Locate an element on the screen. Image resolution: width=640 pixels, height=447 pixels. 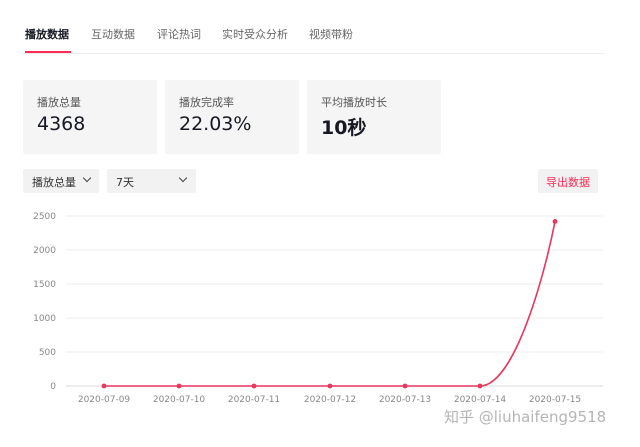
stat-card-total-plays: 播放总量 4368 is located at coordinates (90, 117).